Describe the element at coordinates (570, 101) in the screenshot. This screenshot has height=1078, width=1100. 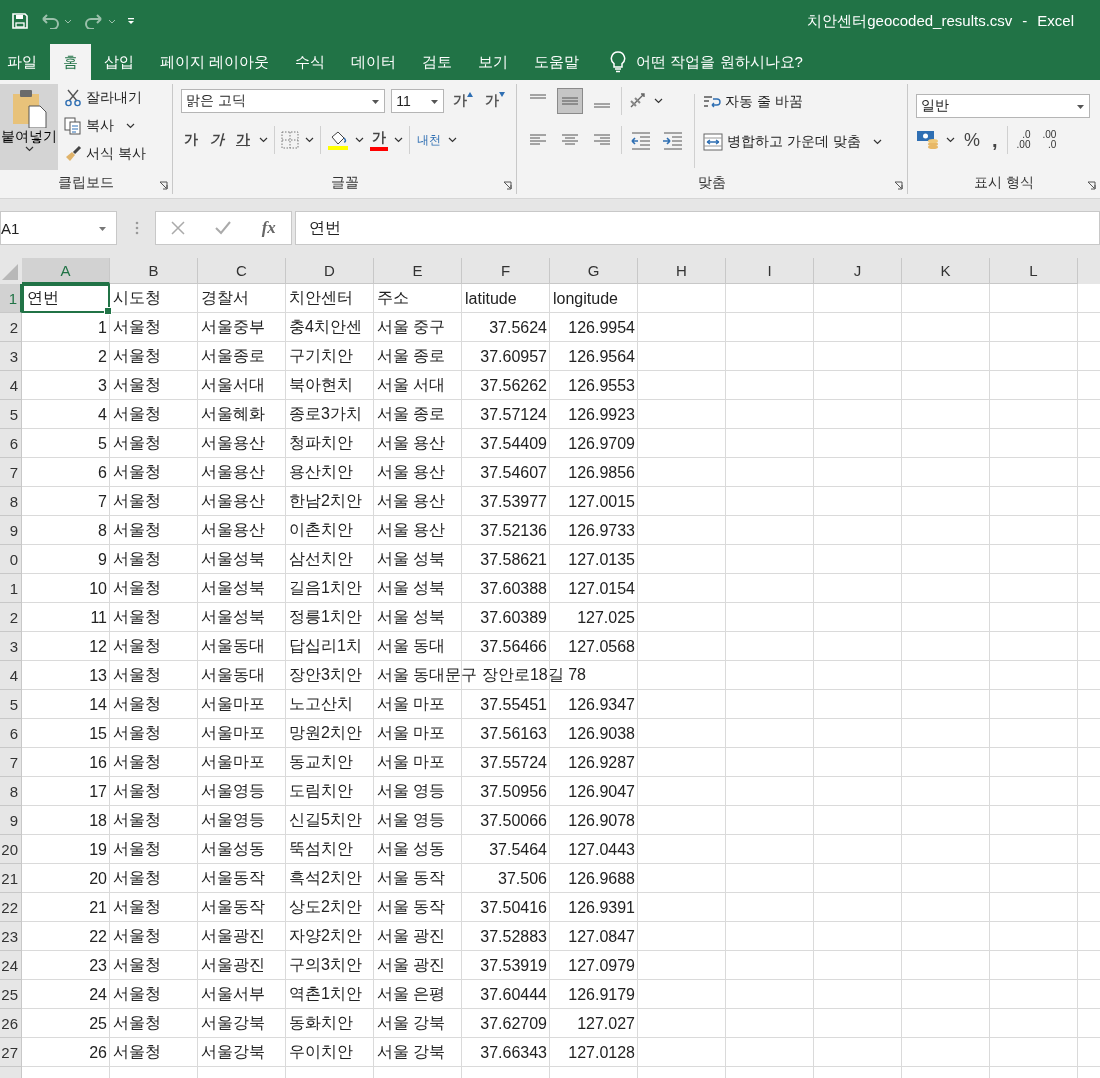
I see `align-middle-icon` at that location.